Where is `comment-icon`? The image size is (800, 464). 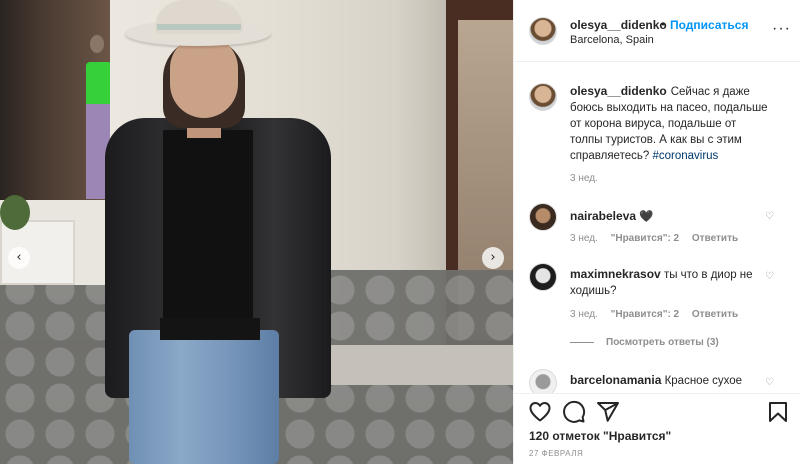
comment-icon is located at coordinates (574, 412).